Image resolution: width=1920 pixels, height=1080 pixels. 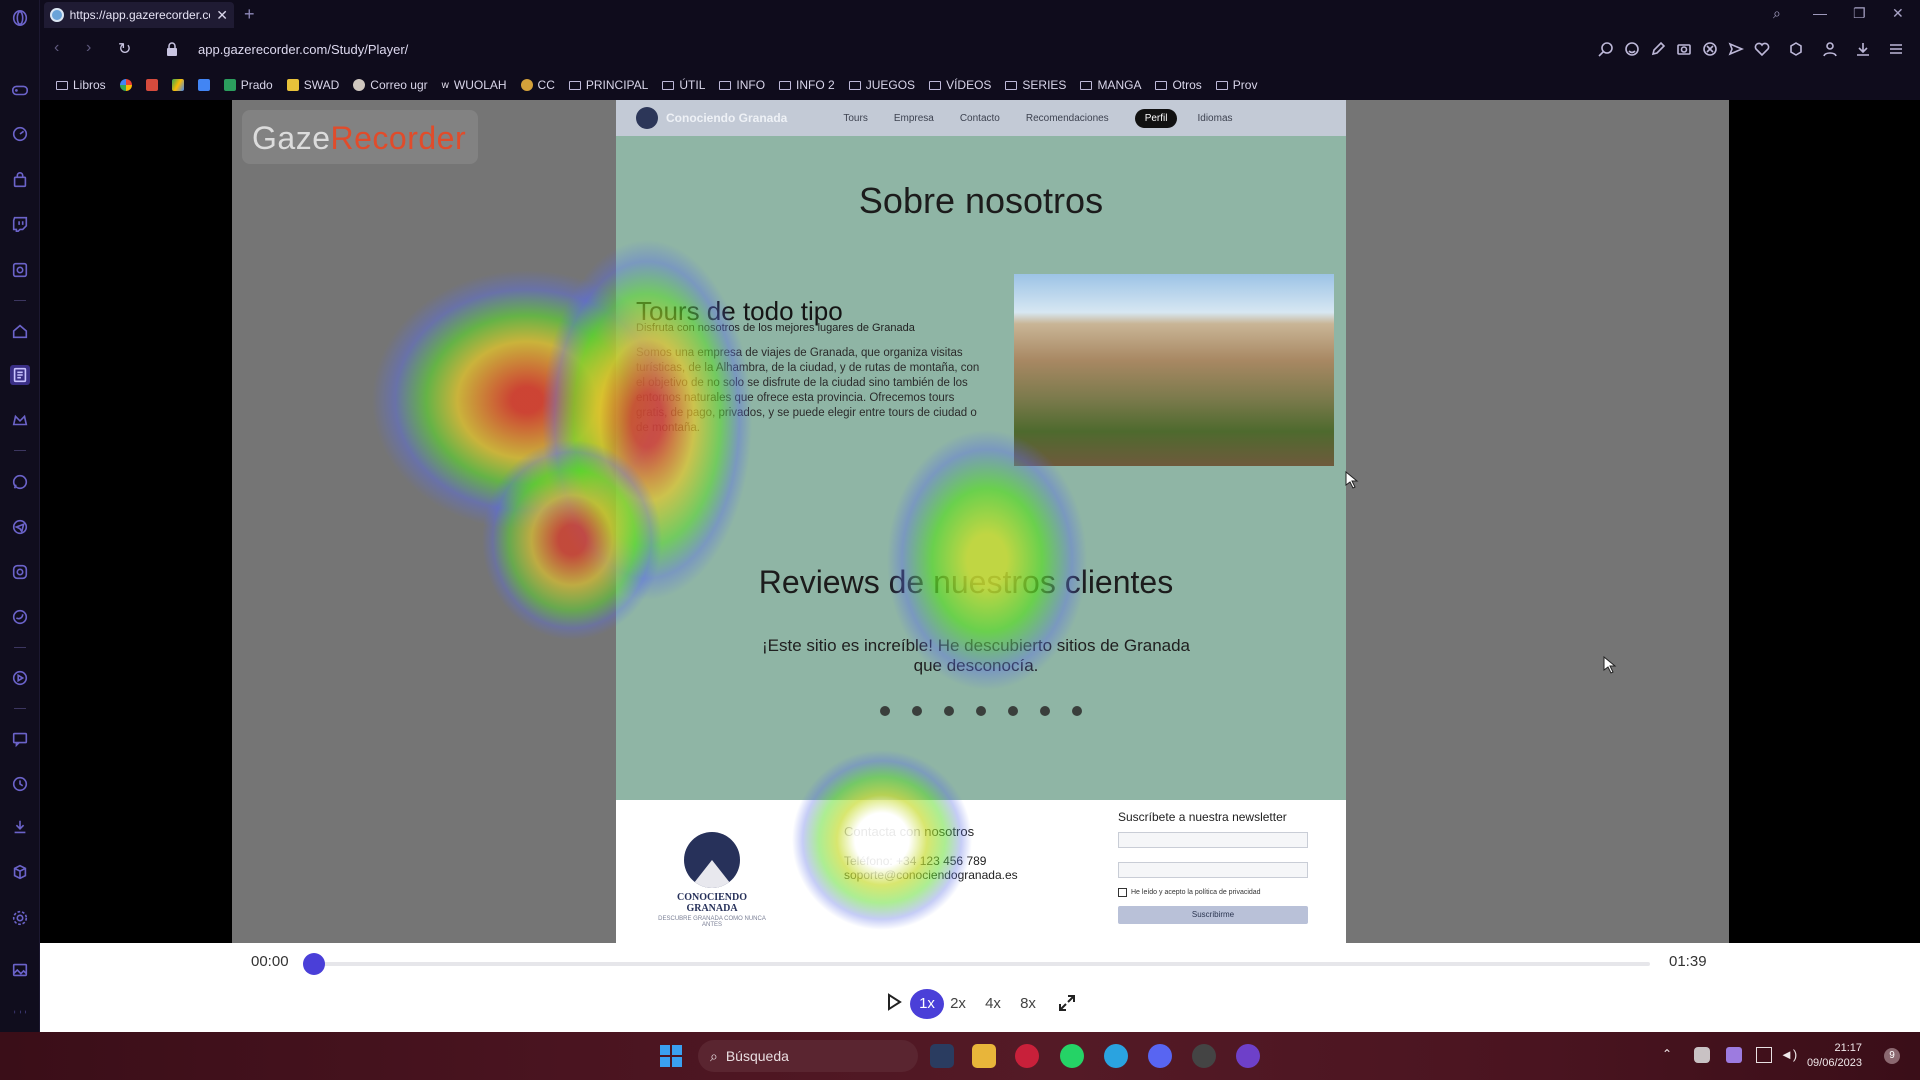 I want to click on bookmark-docs, so click(x=203, y=85).